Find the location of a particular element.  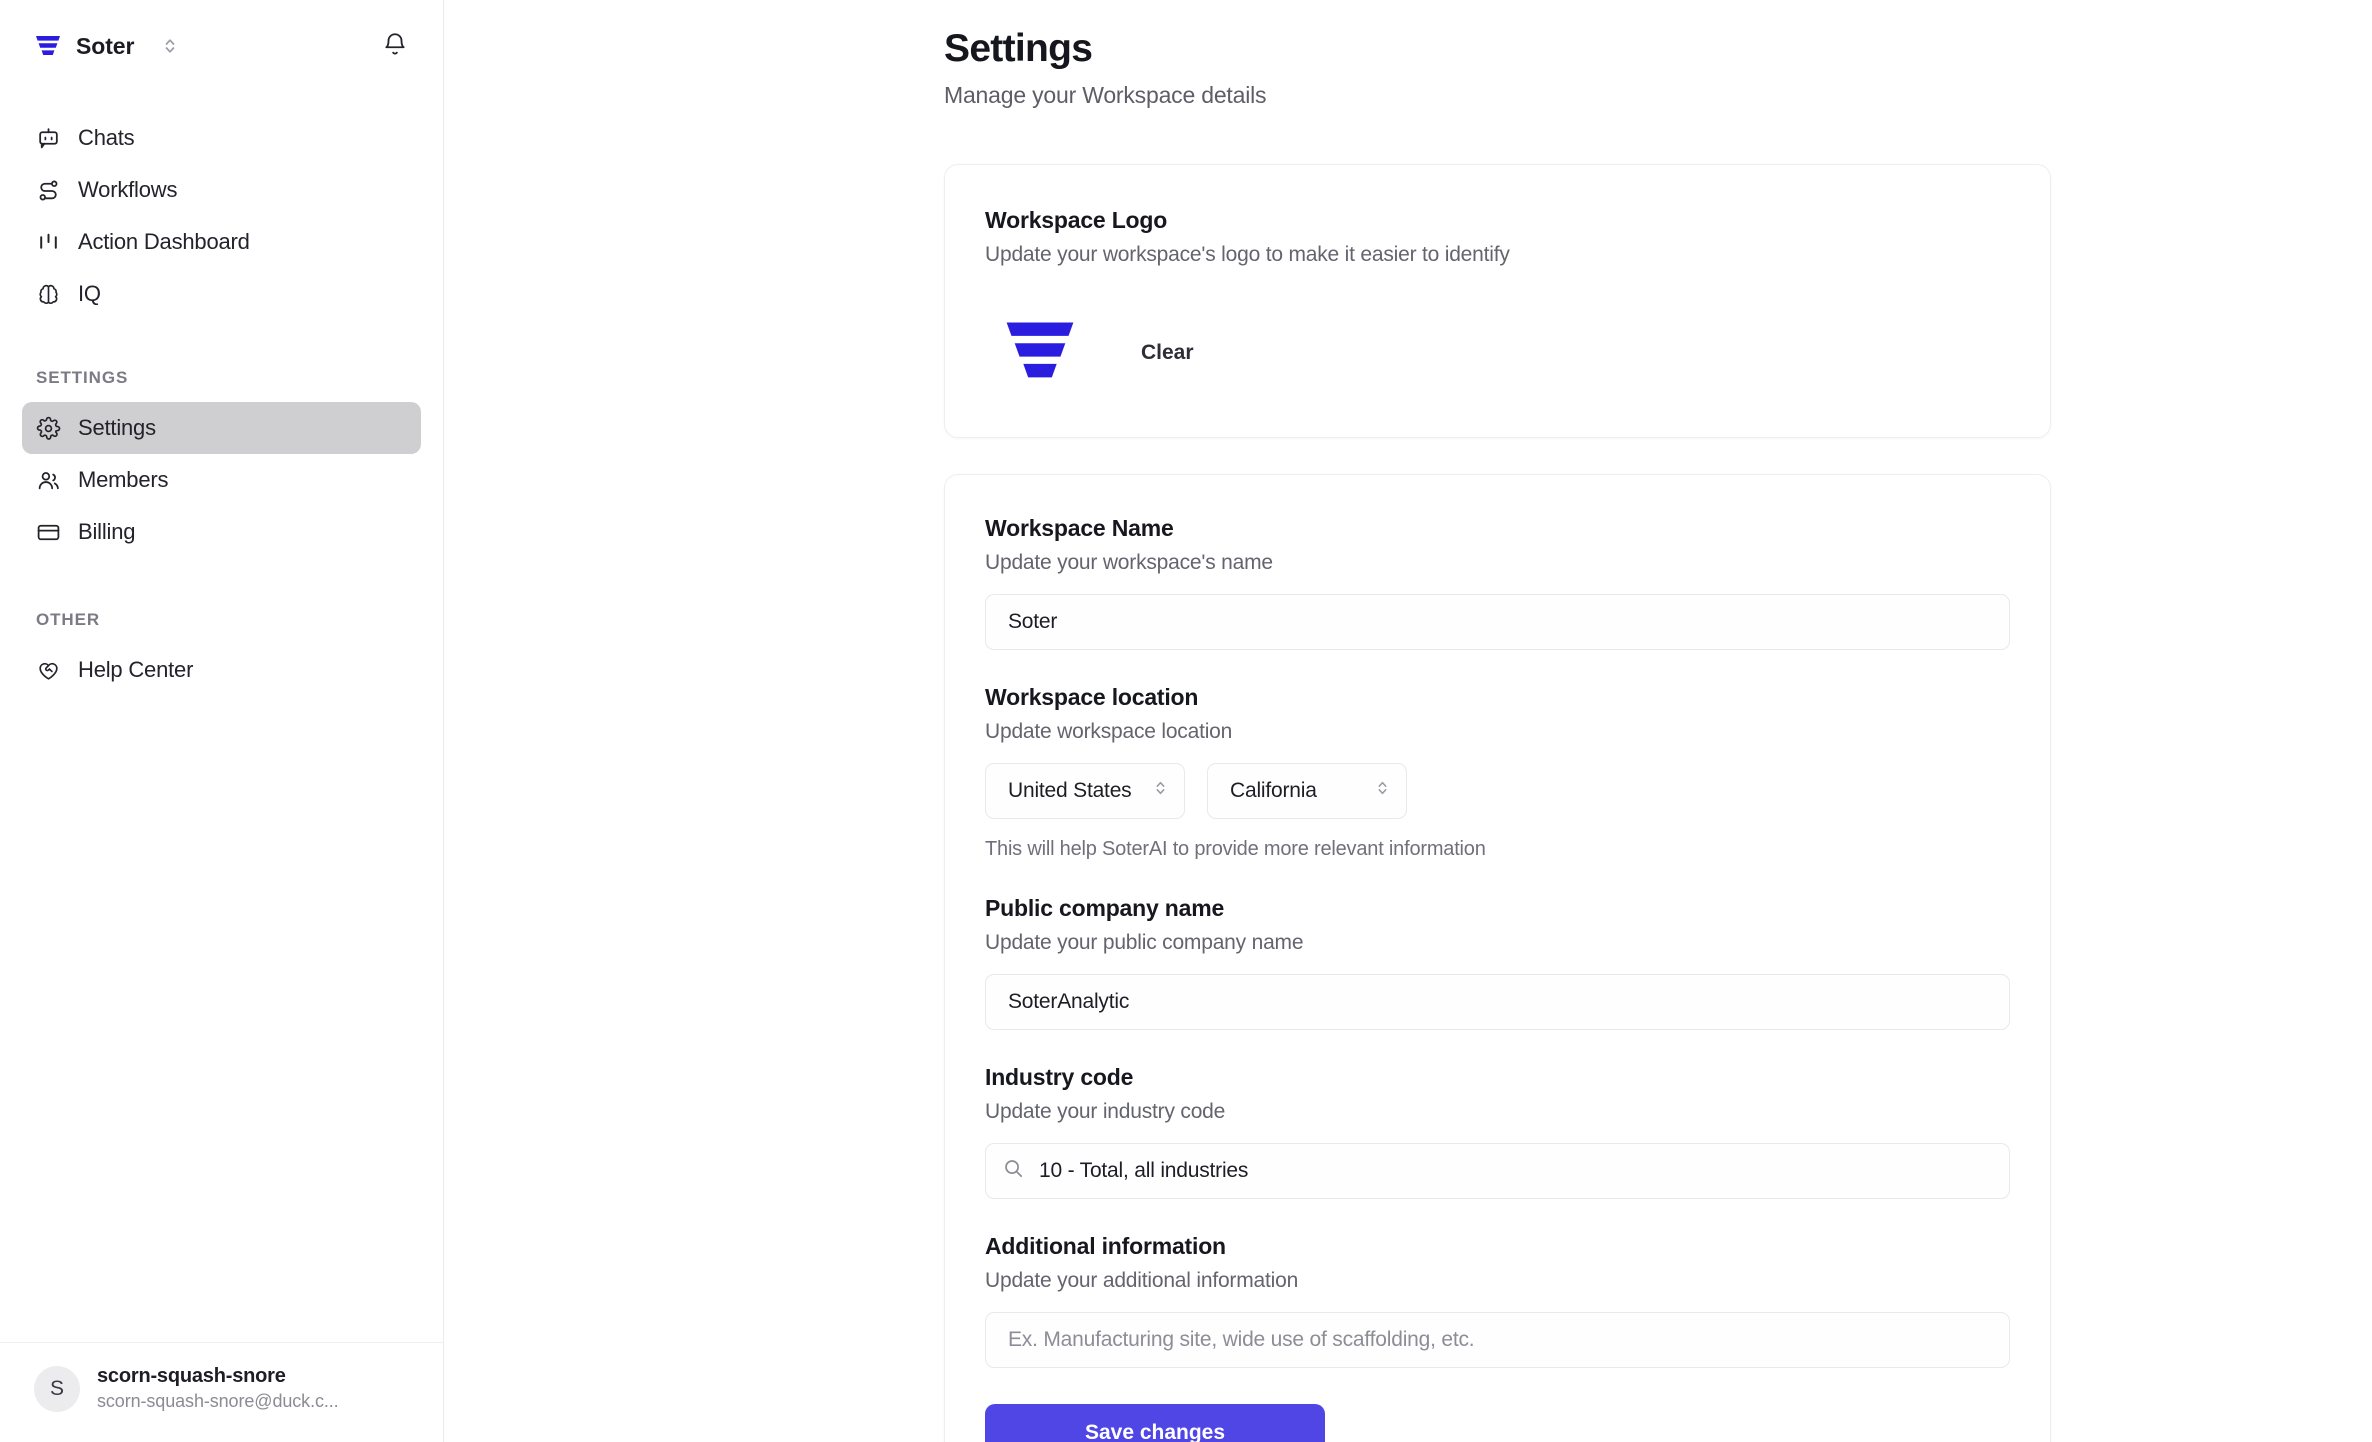

brain-icon is located at coordinates (48, 294).